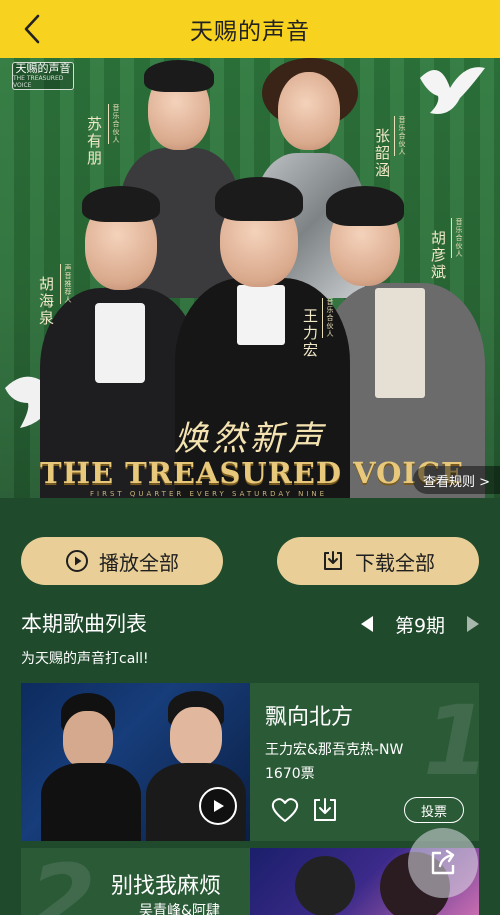 The image size is (500, 915). What do you see at coordinates (84, 624) in the screenshot?
I see `song-list-title: 本期歌曲列表` at bounding box center [84, 624].